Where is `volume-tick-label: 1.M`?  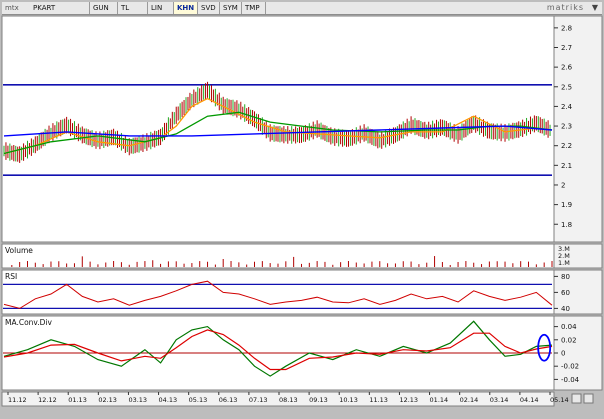 volume-tick-label: 1.M is located at coordinates (564, 263).